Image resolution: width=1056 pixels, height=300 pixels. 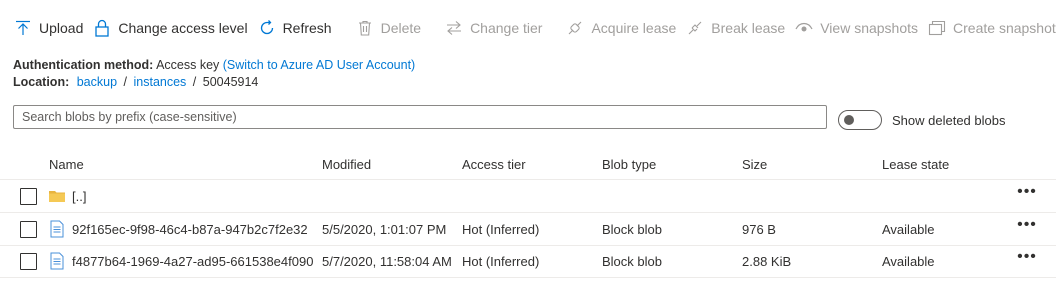 I want to click on break-lease-button: Break lease, so click(x=738, y=28).